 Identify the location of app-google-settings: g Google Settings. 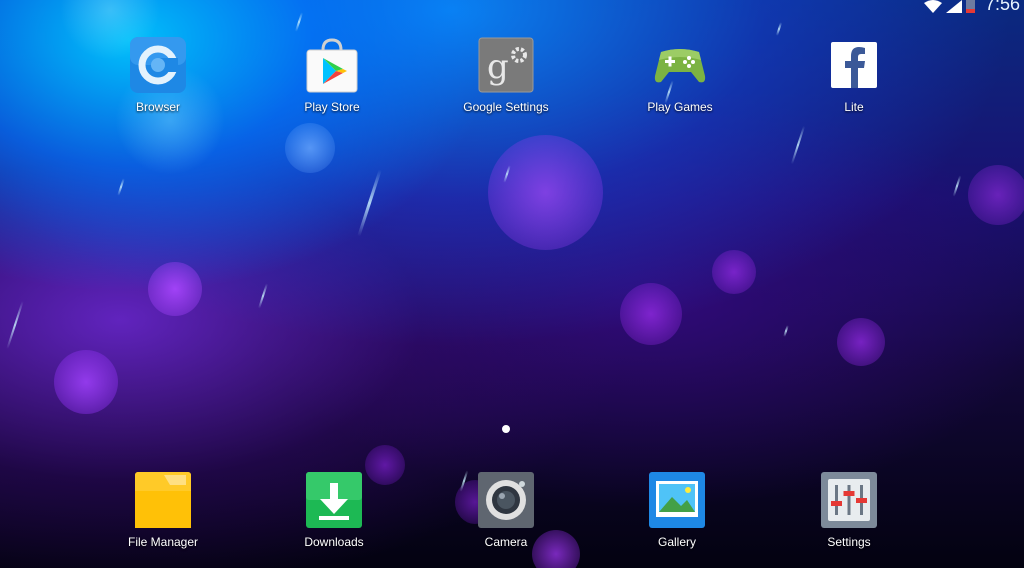
(506, 75).